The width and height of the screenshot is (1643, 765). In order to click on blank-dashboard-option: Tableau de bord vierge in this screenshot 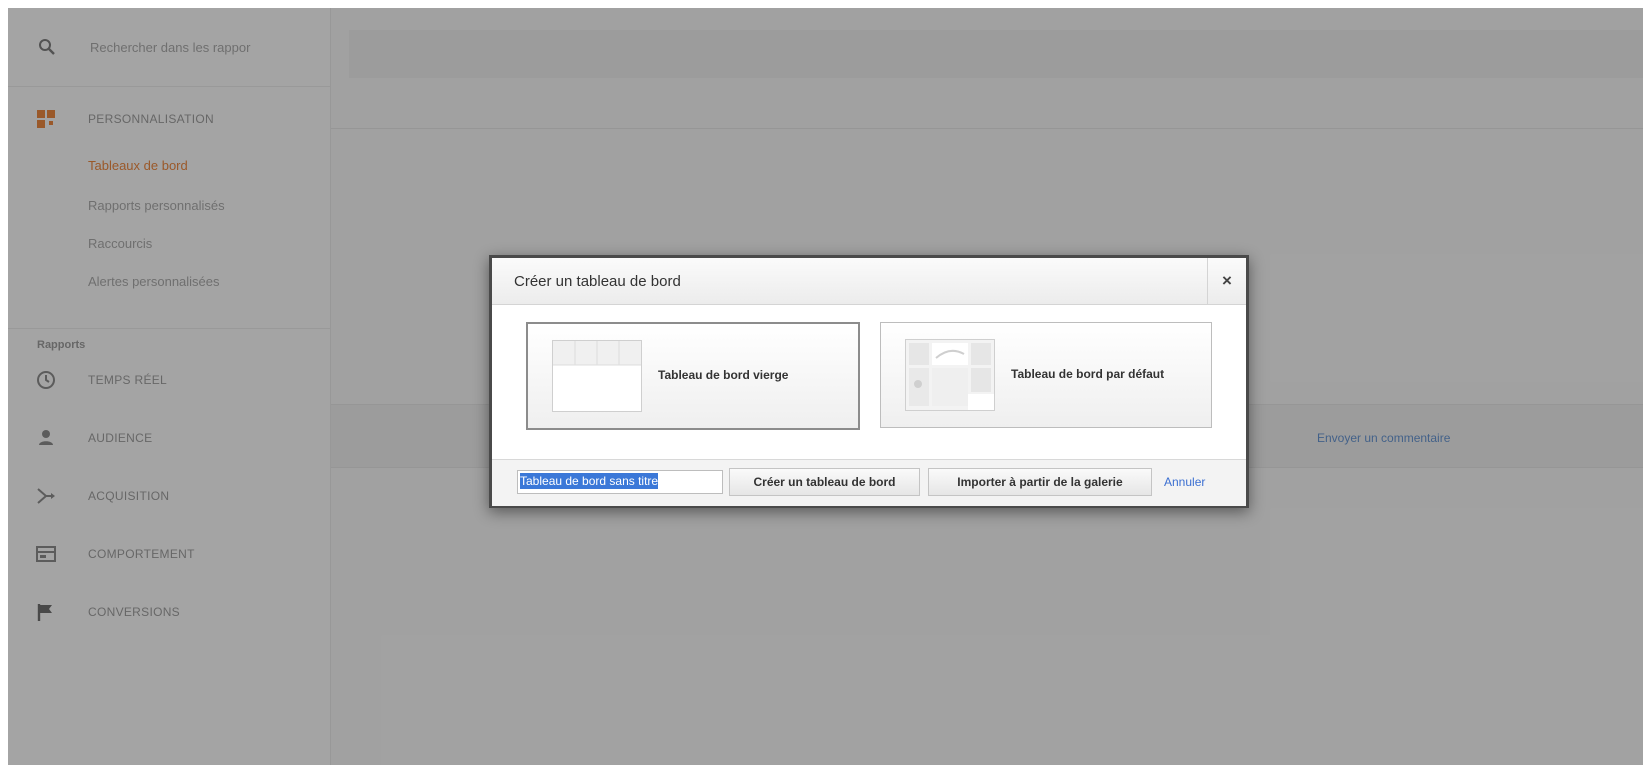, I will do `click(693, 376)`.